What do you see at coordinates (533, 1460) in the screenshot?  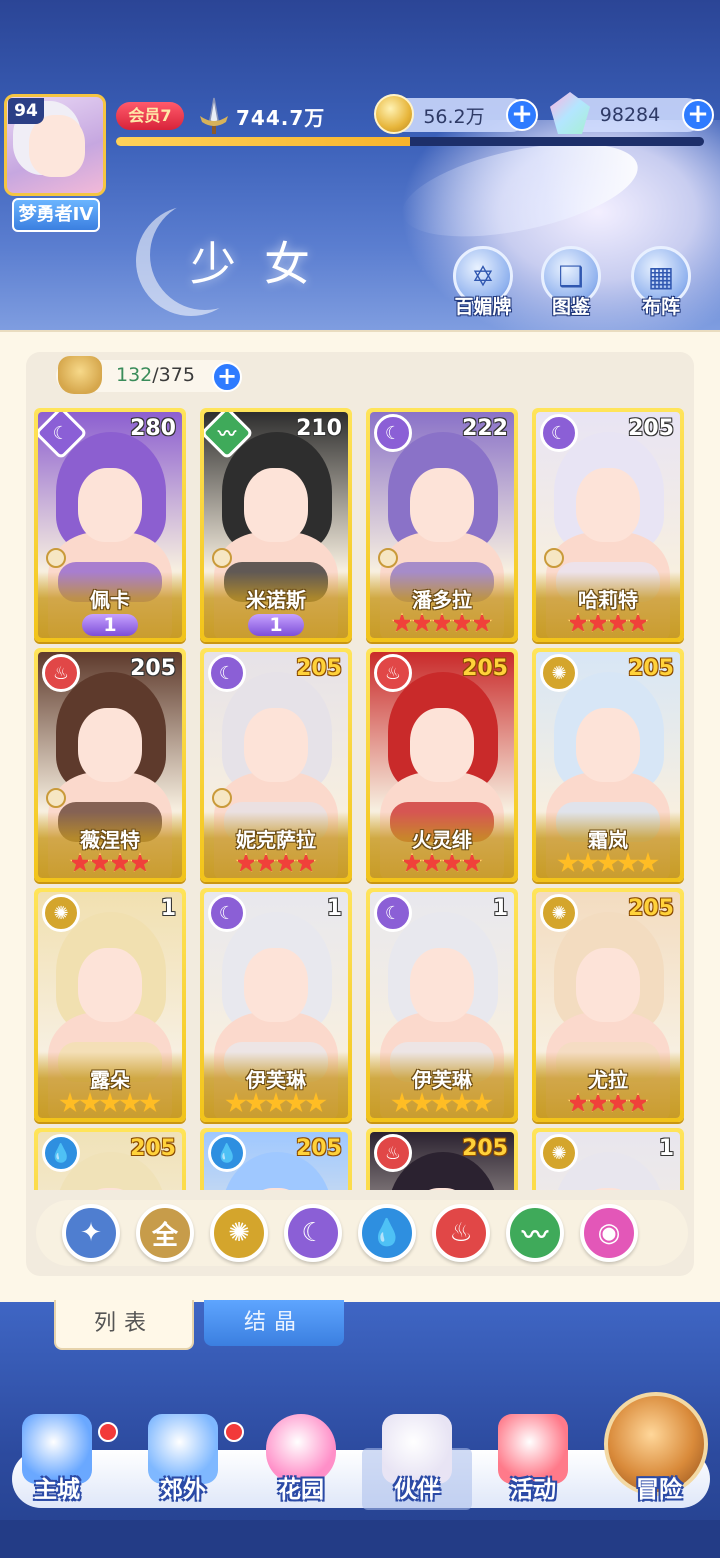 I see `nav-gift: 活动` at bounding box center [533, 1460].